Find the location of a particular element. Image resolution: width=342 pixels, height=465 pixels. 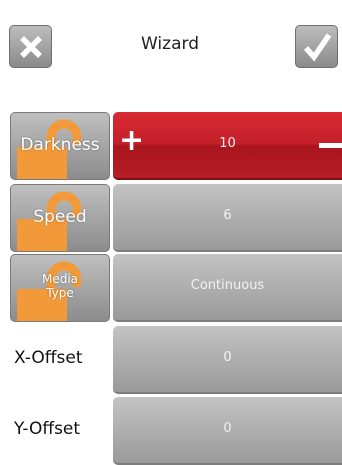

media-type-label-button: Media Type is located at coordinates (60, 288).